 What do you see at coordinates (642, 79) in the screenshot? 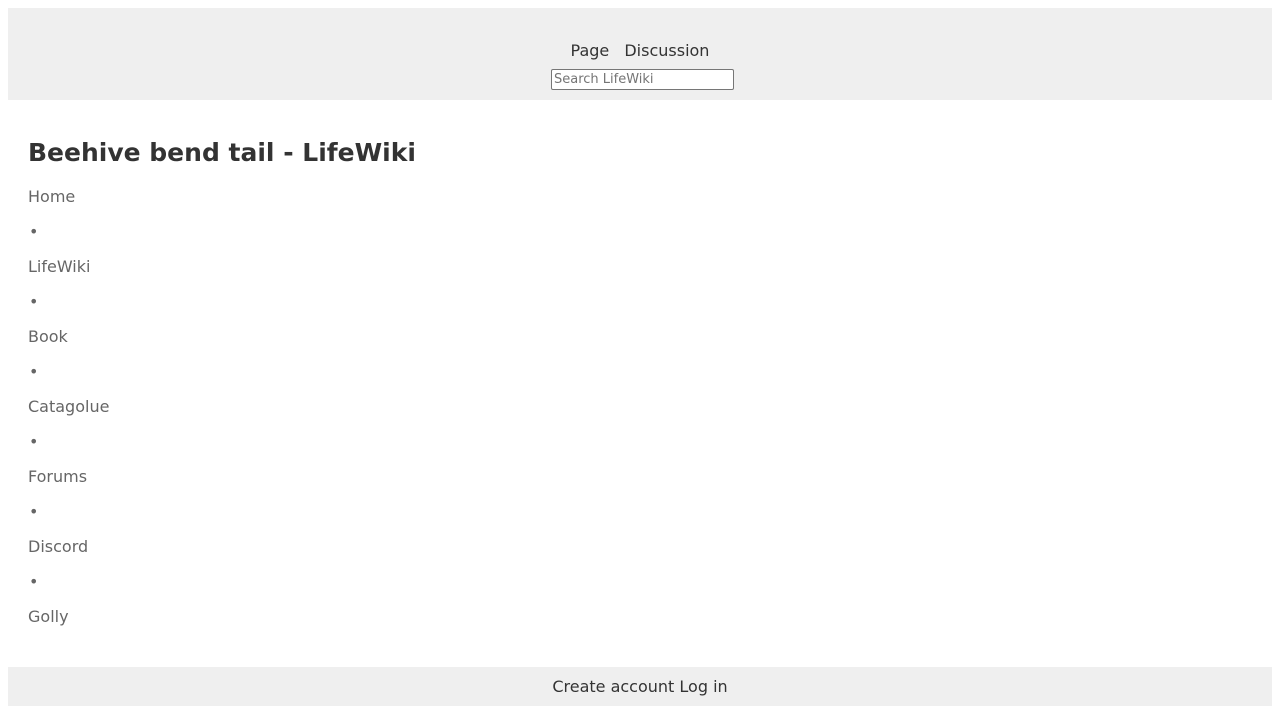
I see `search-input` at bounding box center [642, 79].